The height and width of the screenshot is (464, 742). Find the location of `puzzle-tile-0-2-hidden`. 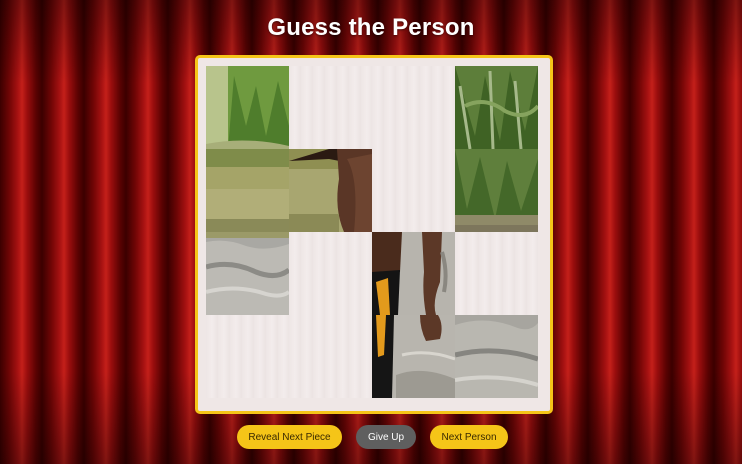

puzzle-tile-0-2-hidden is located at coordinates (413, 107).